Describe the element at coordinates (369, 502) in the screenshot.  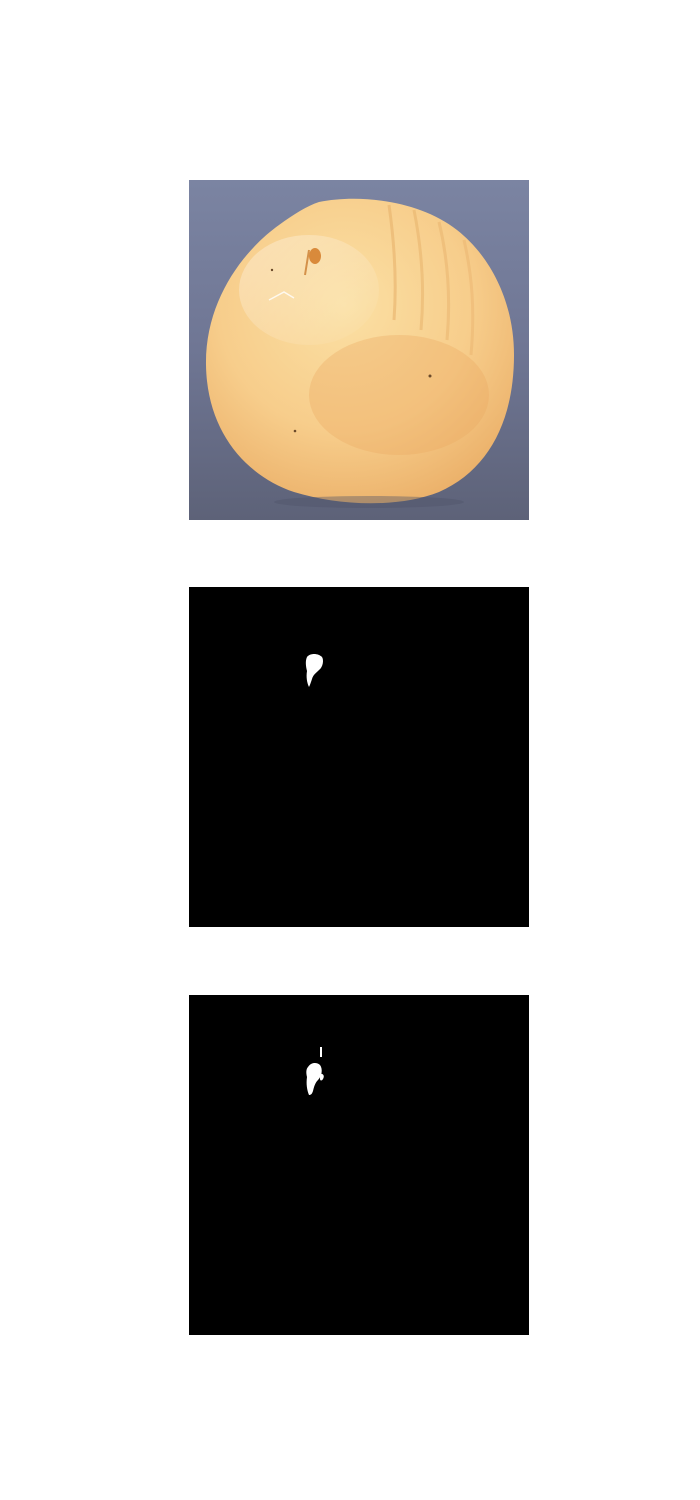
I see `seed-shadow` at that location.